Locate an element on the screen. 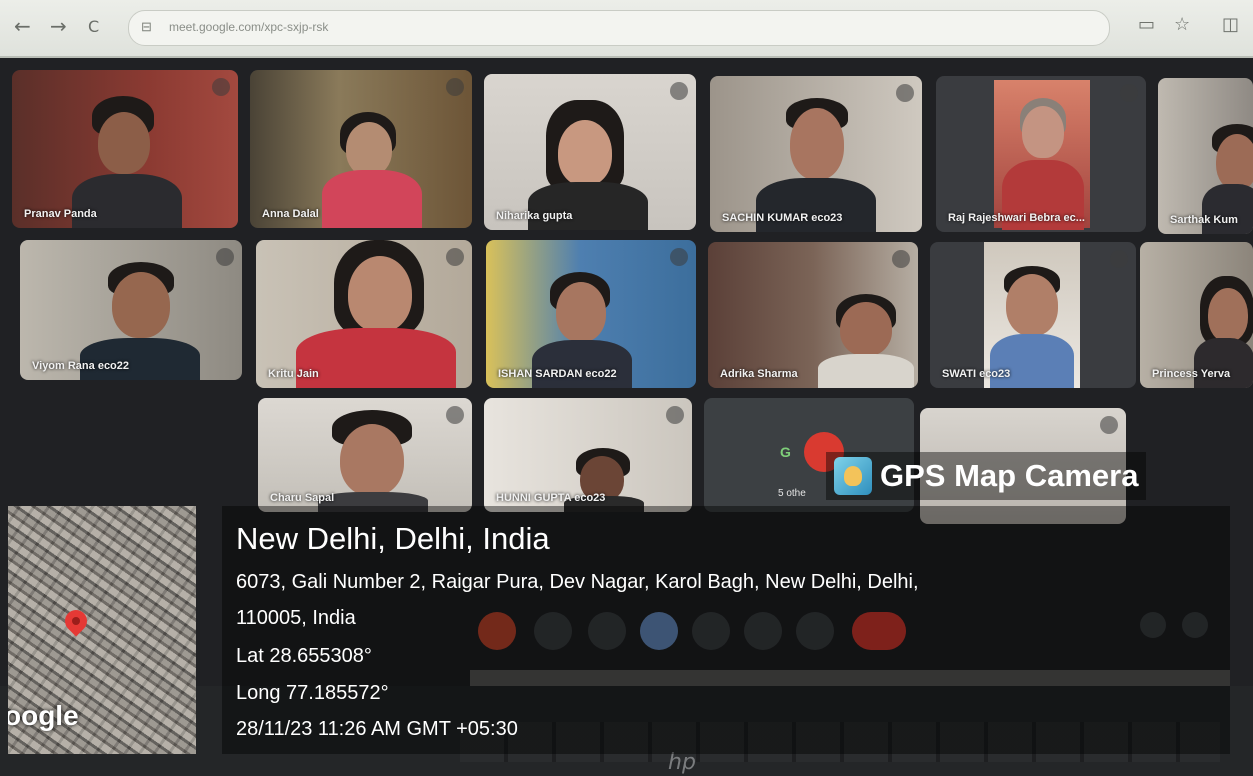  participant-tile: SWATI eco23 is located at coordinates (1033, 315).